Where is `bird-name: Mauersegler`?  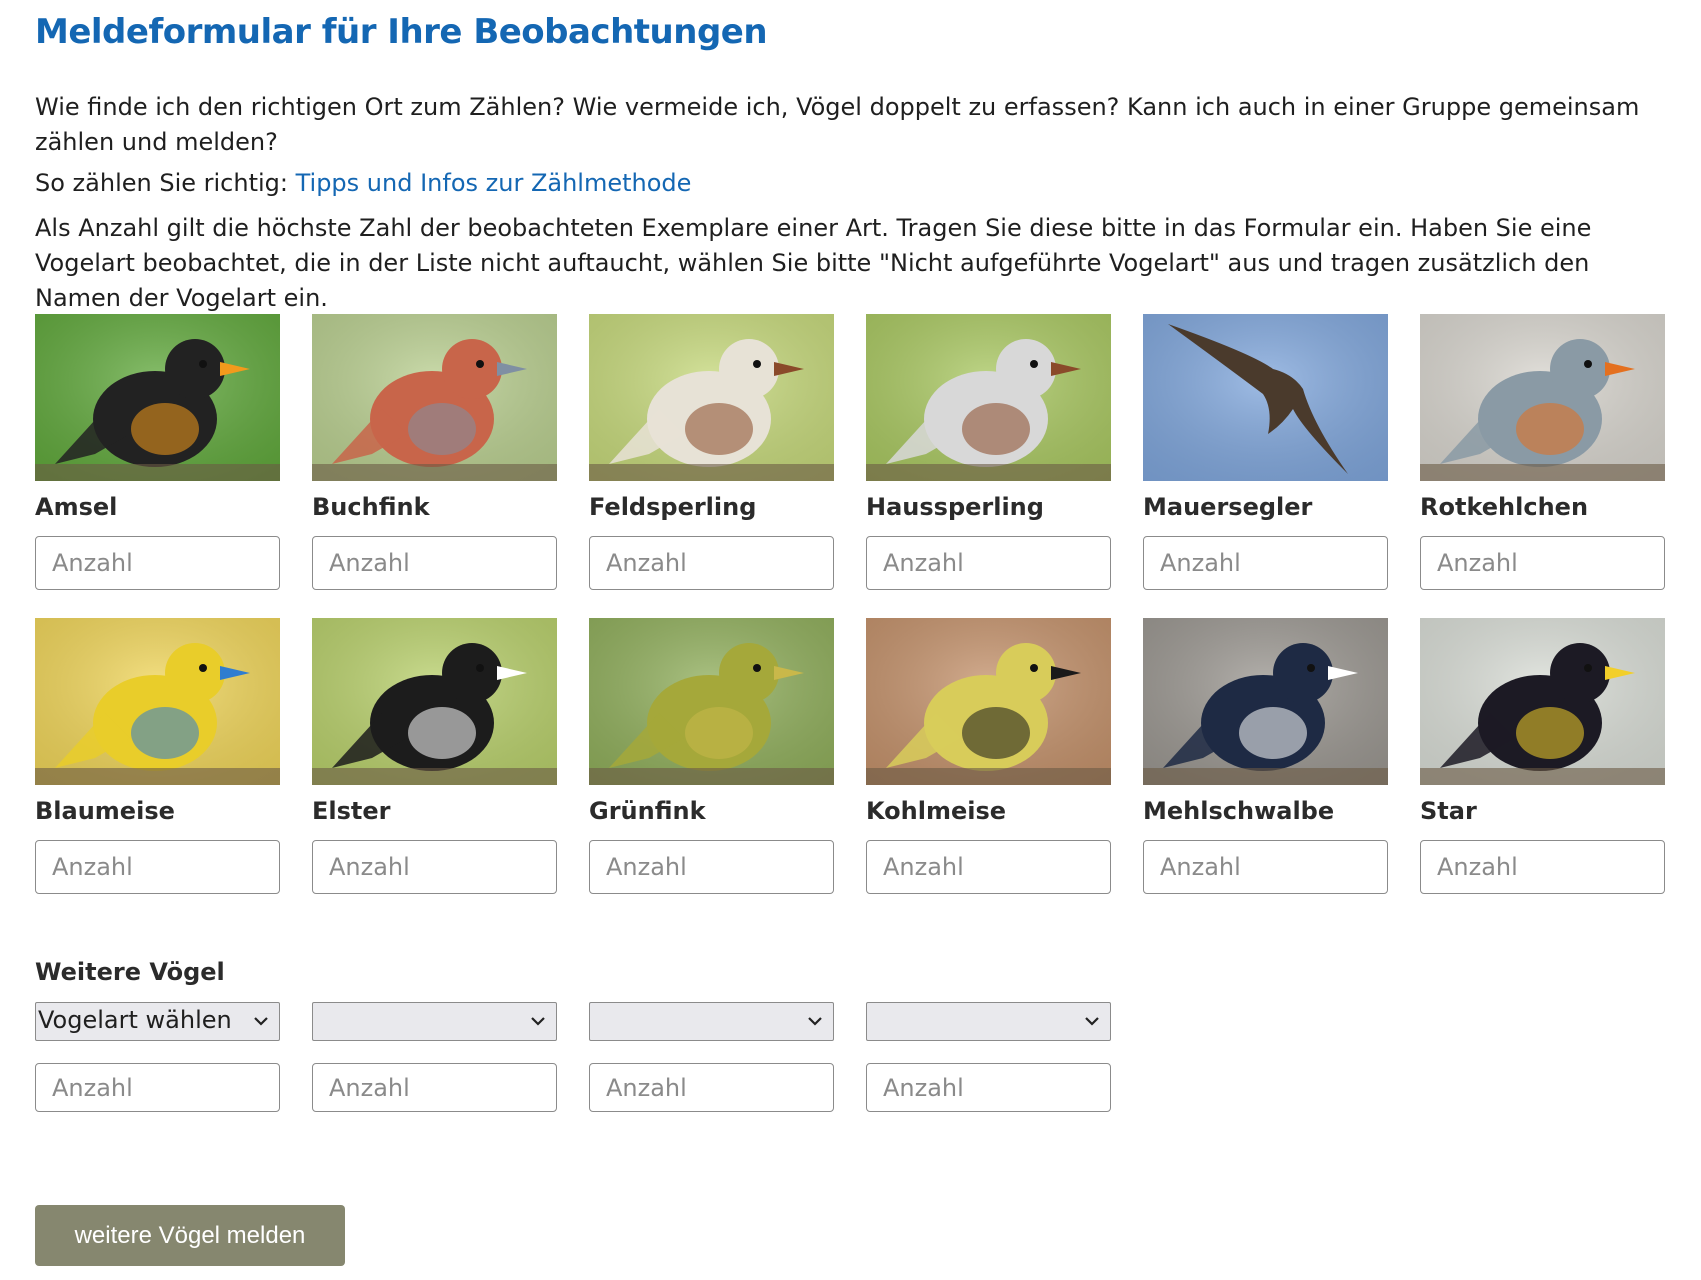 bird-name: Mauersegler is located at coordinates (1228, 507).